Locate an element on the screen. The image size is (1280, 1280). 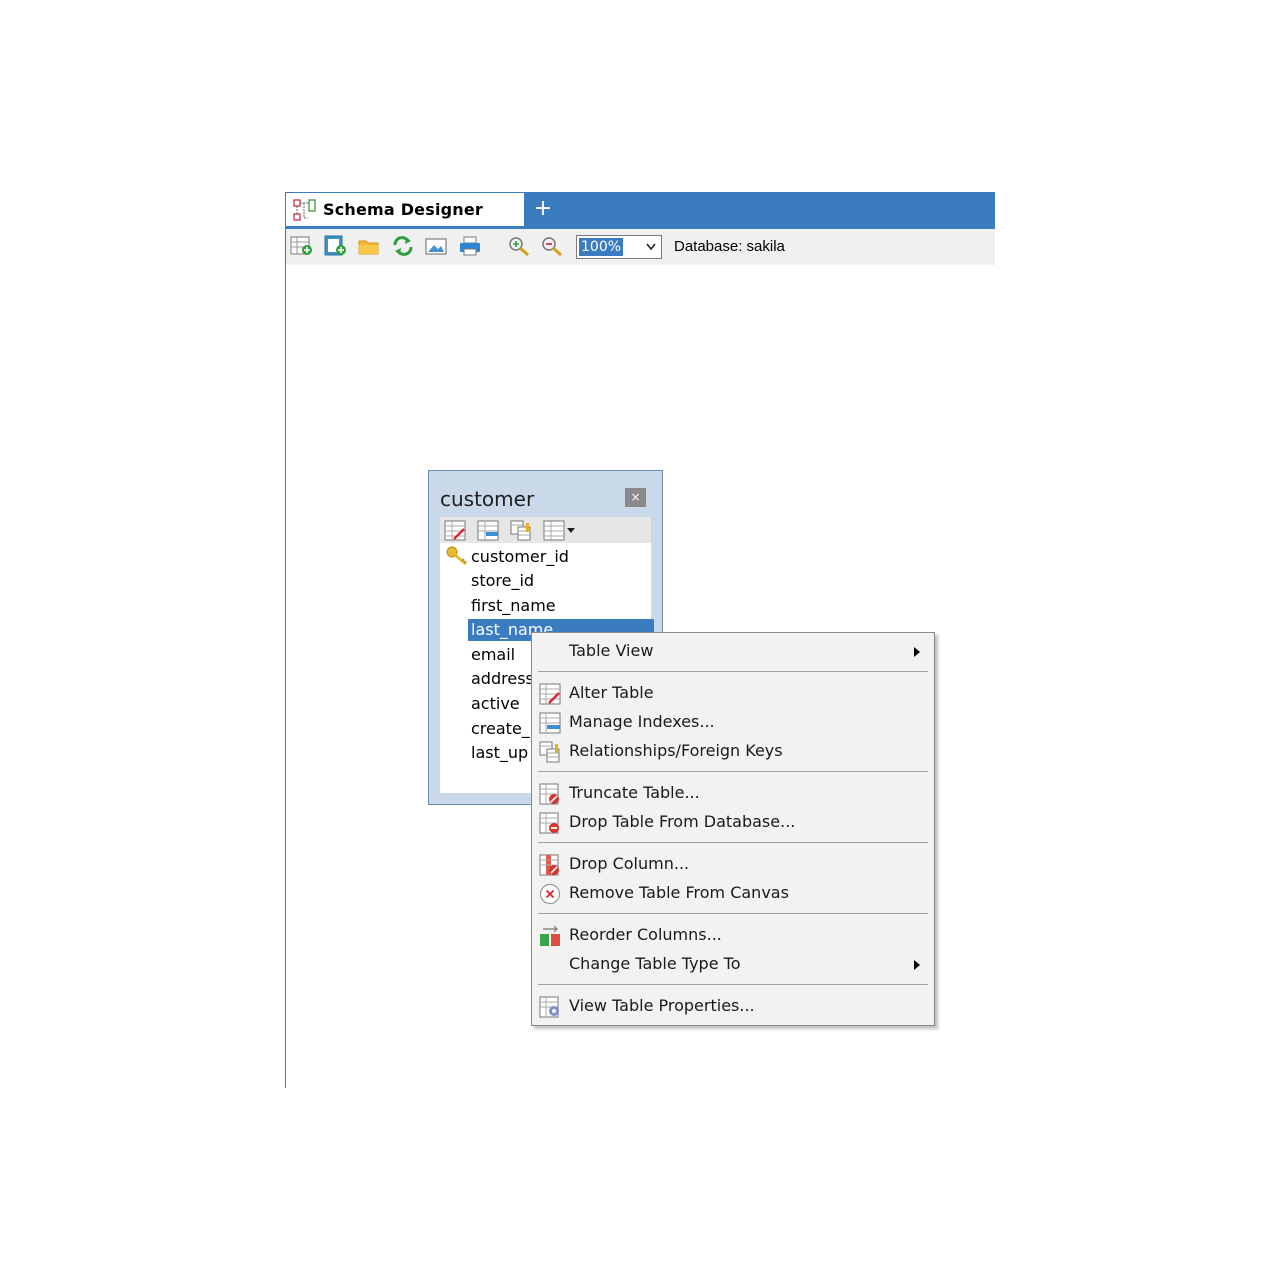
tab-title: Schema Designer is located at coordinates (403, 209).